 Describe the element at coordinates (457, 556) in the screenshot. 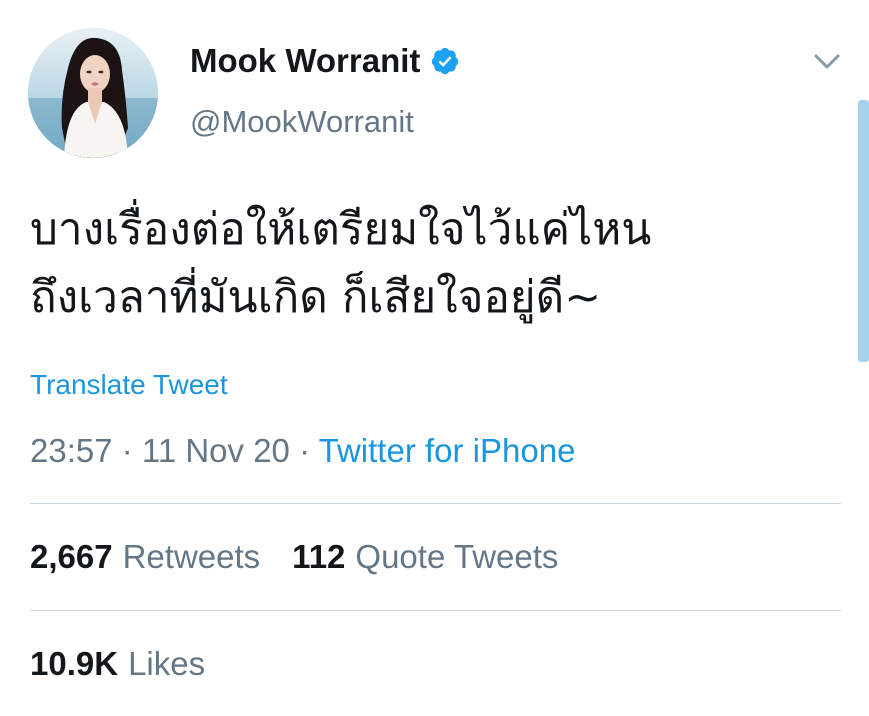

I see `quote-tweets-label: Quote Tweets` at that location.